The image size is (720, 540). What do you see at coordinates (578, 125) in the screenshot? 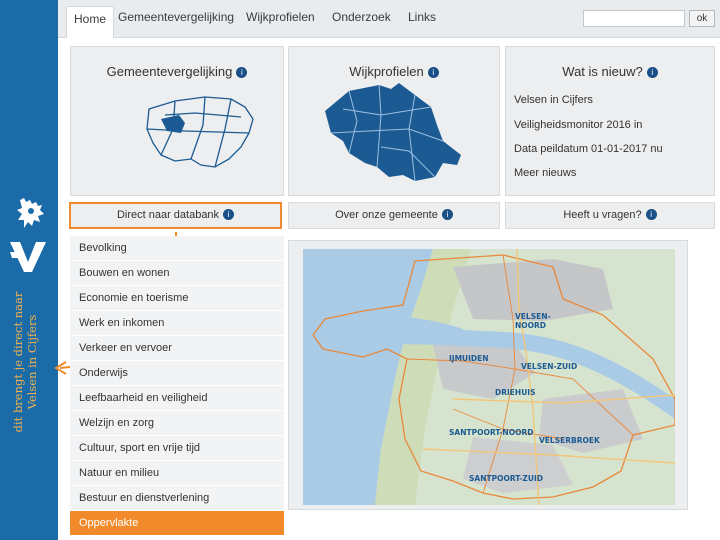
I see `news-item: Veiligheidsmonitor 2016 in` at bounding box center [578, 125].